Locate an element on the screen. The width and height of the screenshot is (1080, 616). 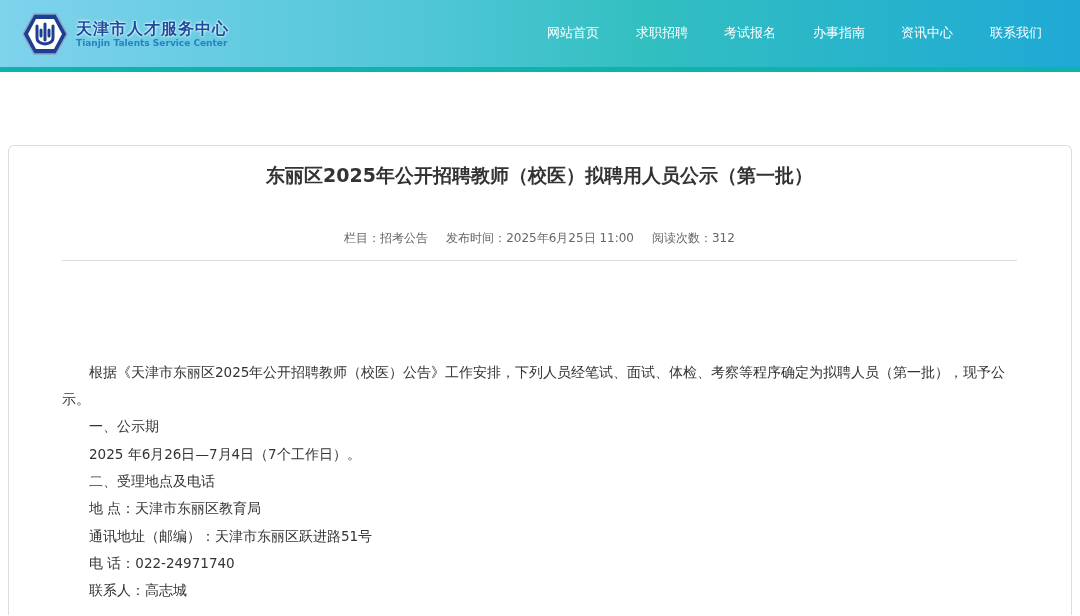
nav-link: 网站首页 is located at coordinates (573, 33).